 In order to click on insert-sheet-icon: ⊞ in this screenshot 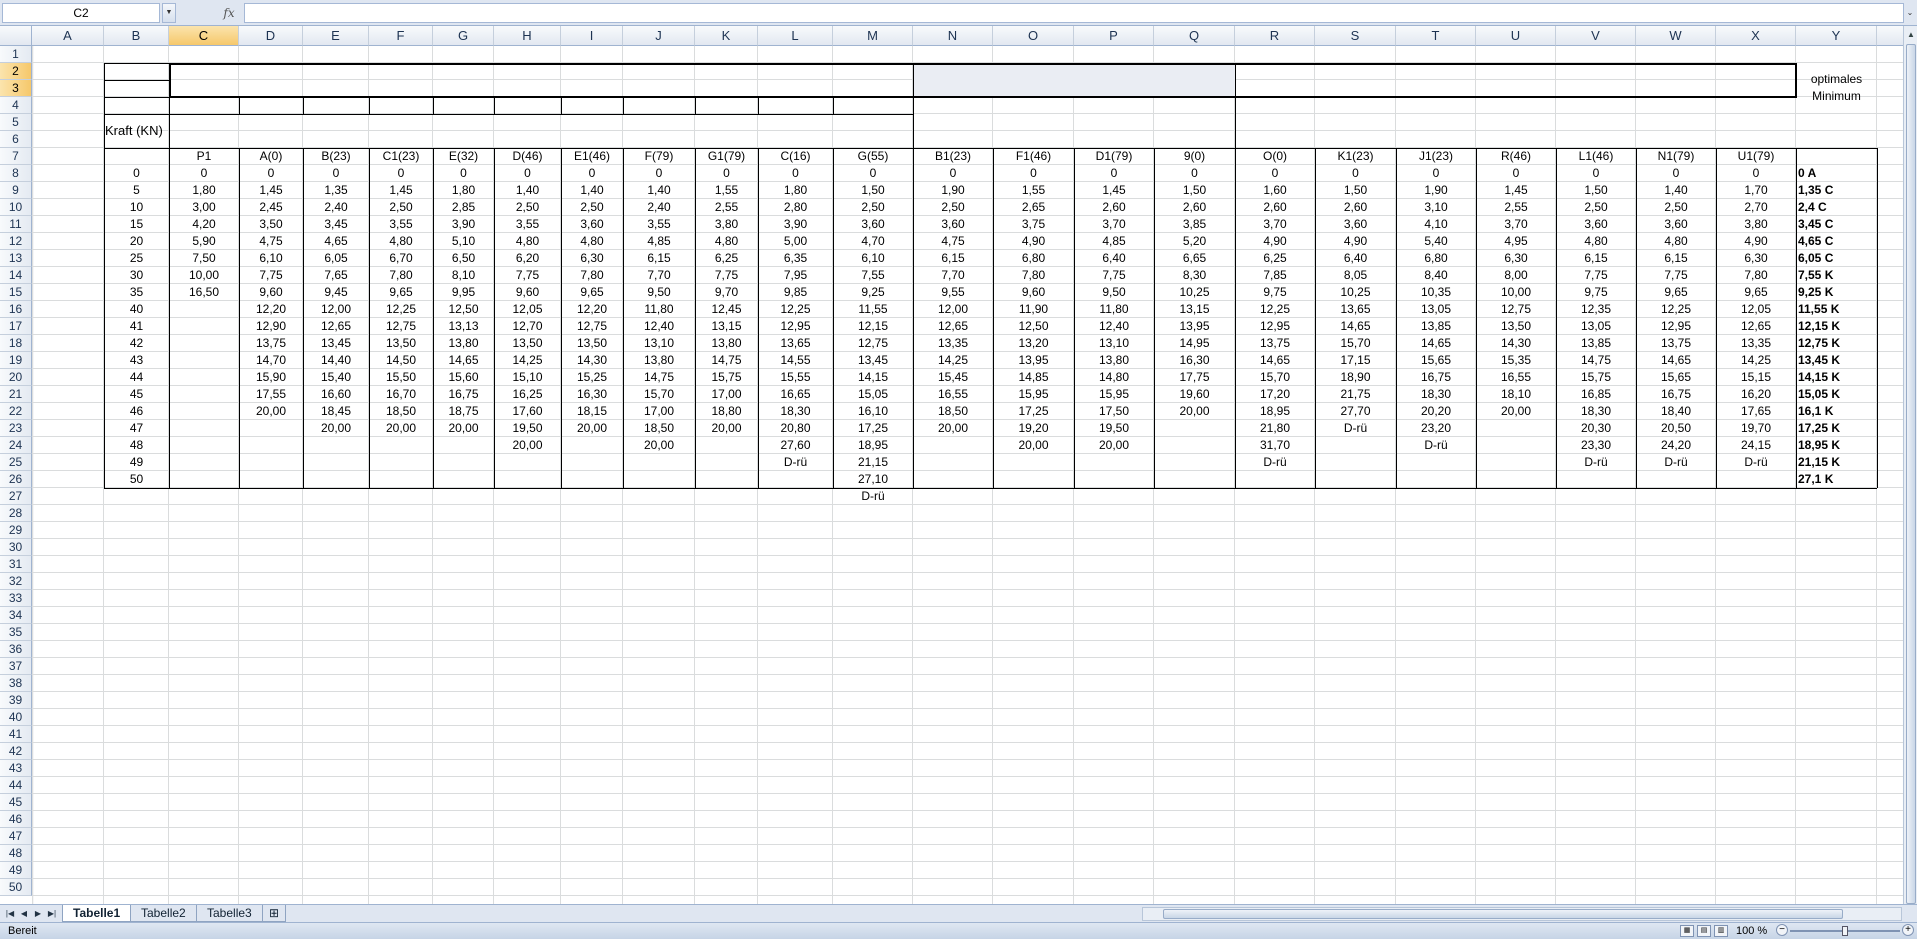, I will do `click(274, 913)`.